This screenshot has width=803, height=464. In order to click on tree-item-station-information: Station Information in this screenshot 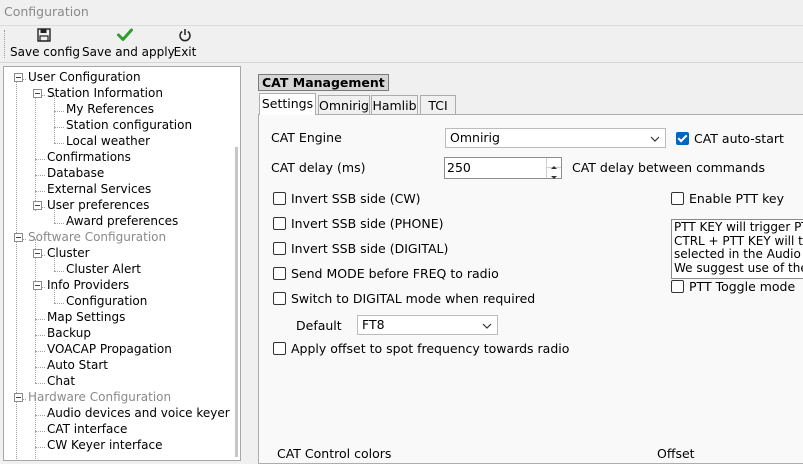, I will do `click(98, 93)`.